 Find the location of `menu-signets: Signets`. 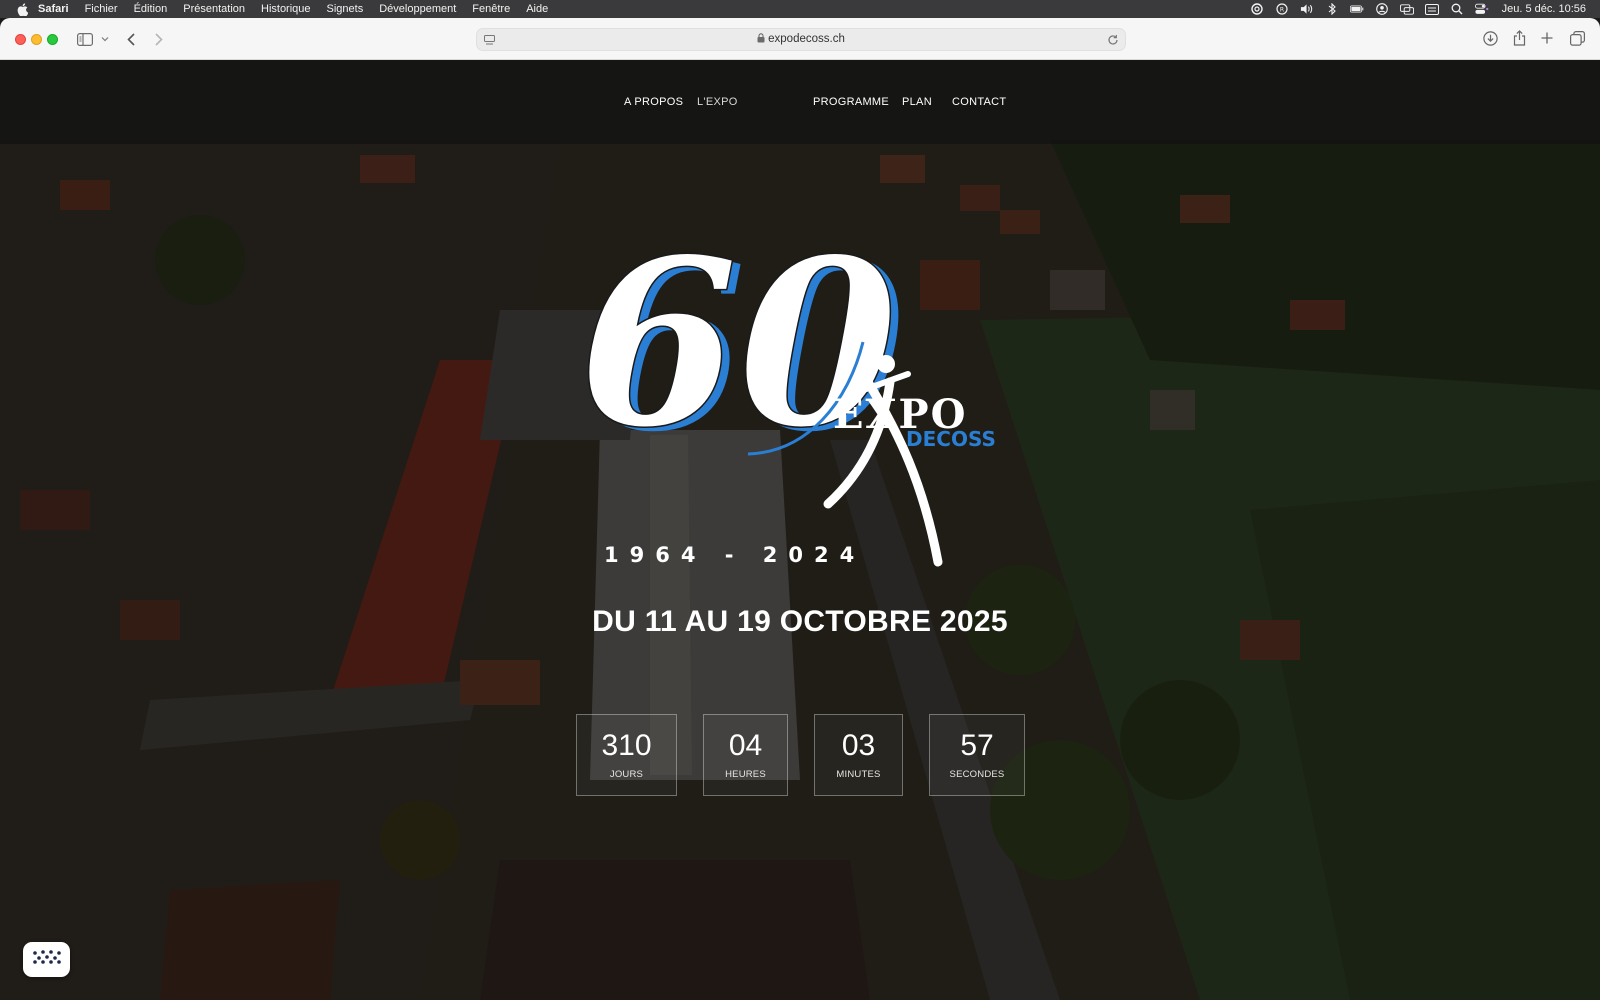

menu-signets: Signets is located at coordinates (345, 9).